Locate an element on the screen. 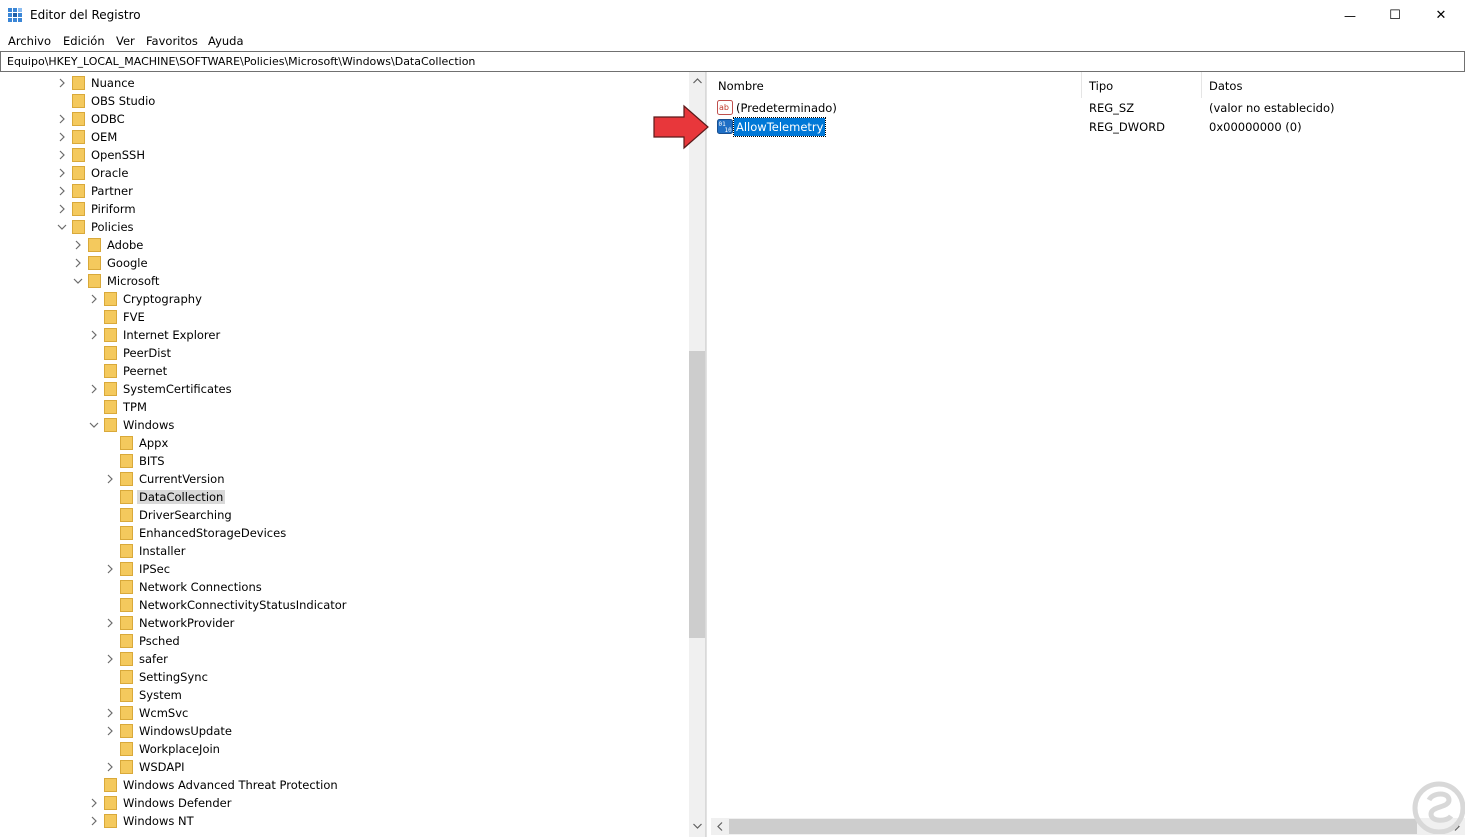 This screenshot has width=1465, height=837. minimize-button: — is located at coordinates (1350, 15).